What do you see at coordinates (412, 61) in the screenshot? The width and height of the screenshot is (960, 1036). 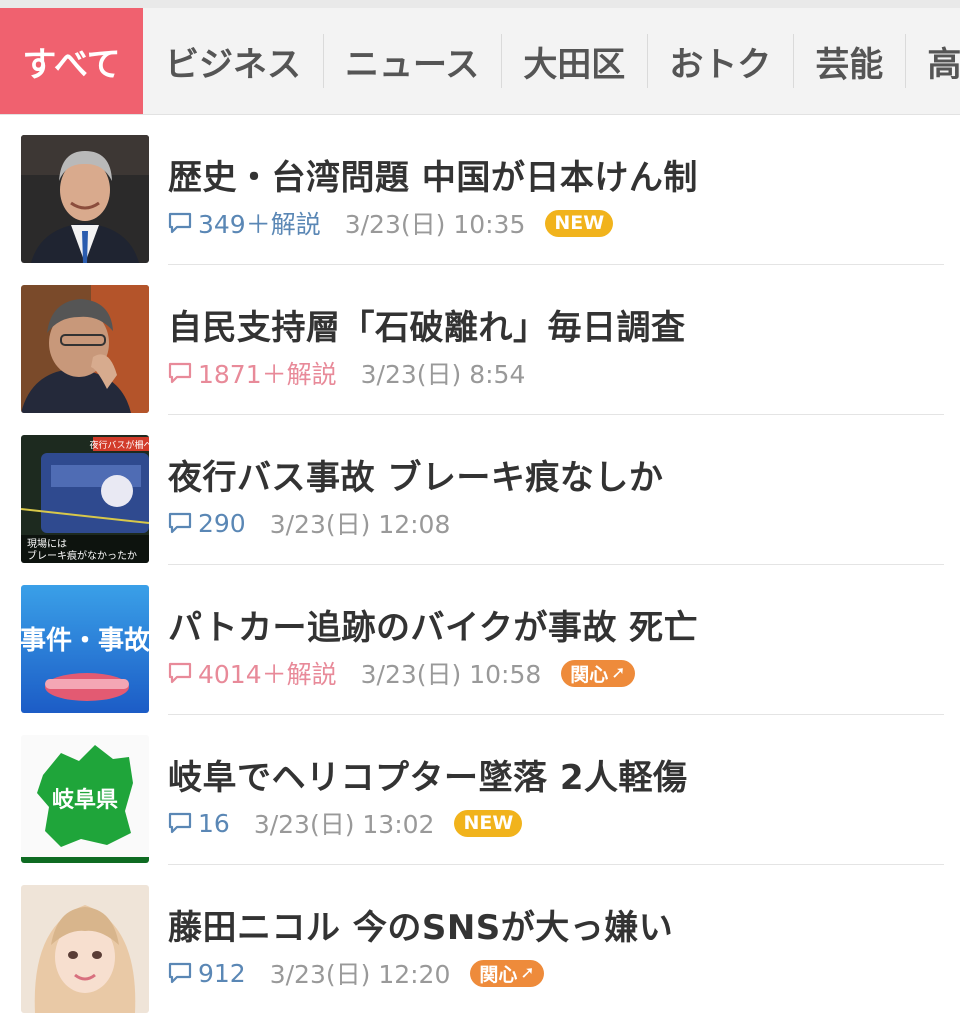 I see `tab-news: ニュース` at bounding box center [412, 61].